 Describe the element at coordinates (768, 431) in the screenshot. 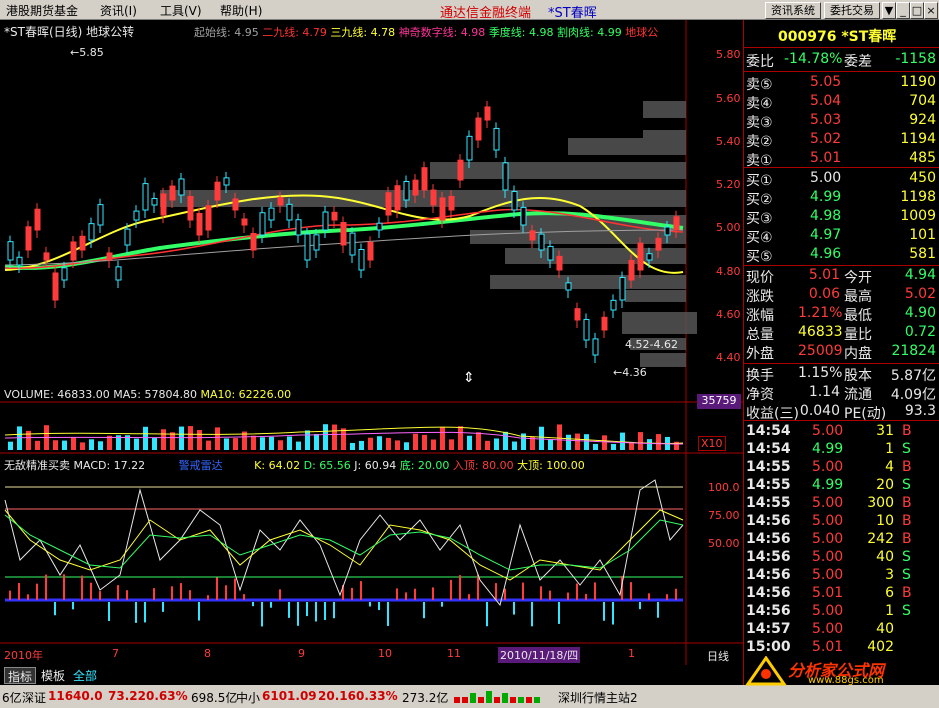

I see `tick-time: 14:54` at that location.